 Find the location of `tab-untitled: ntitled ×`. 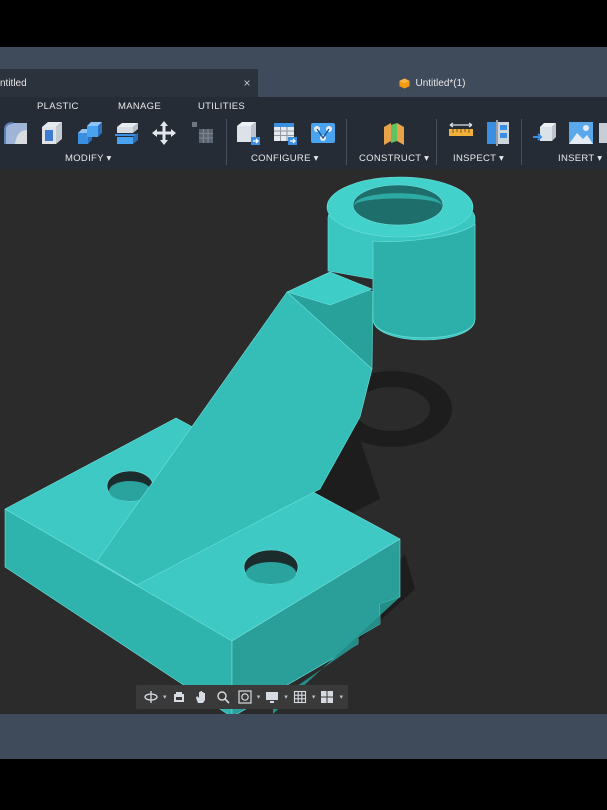

tab-untitled: ntitled × is located at coordinates (129, 83).